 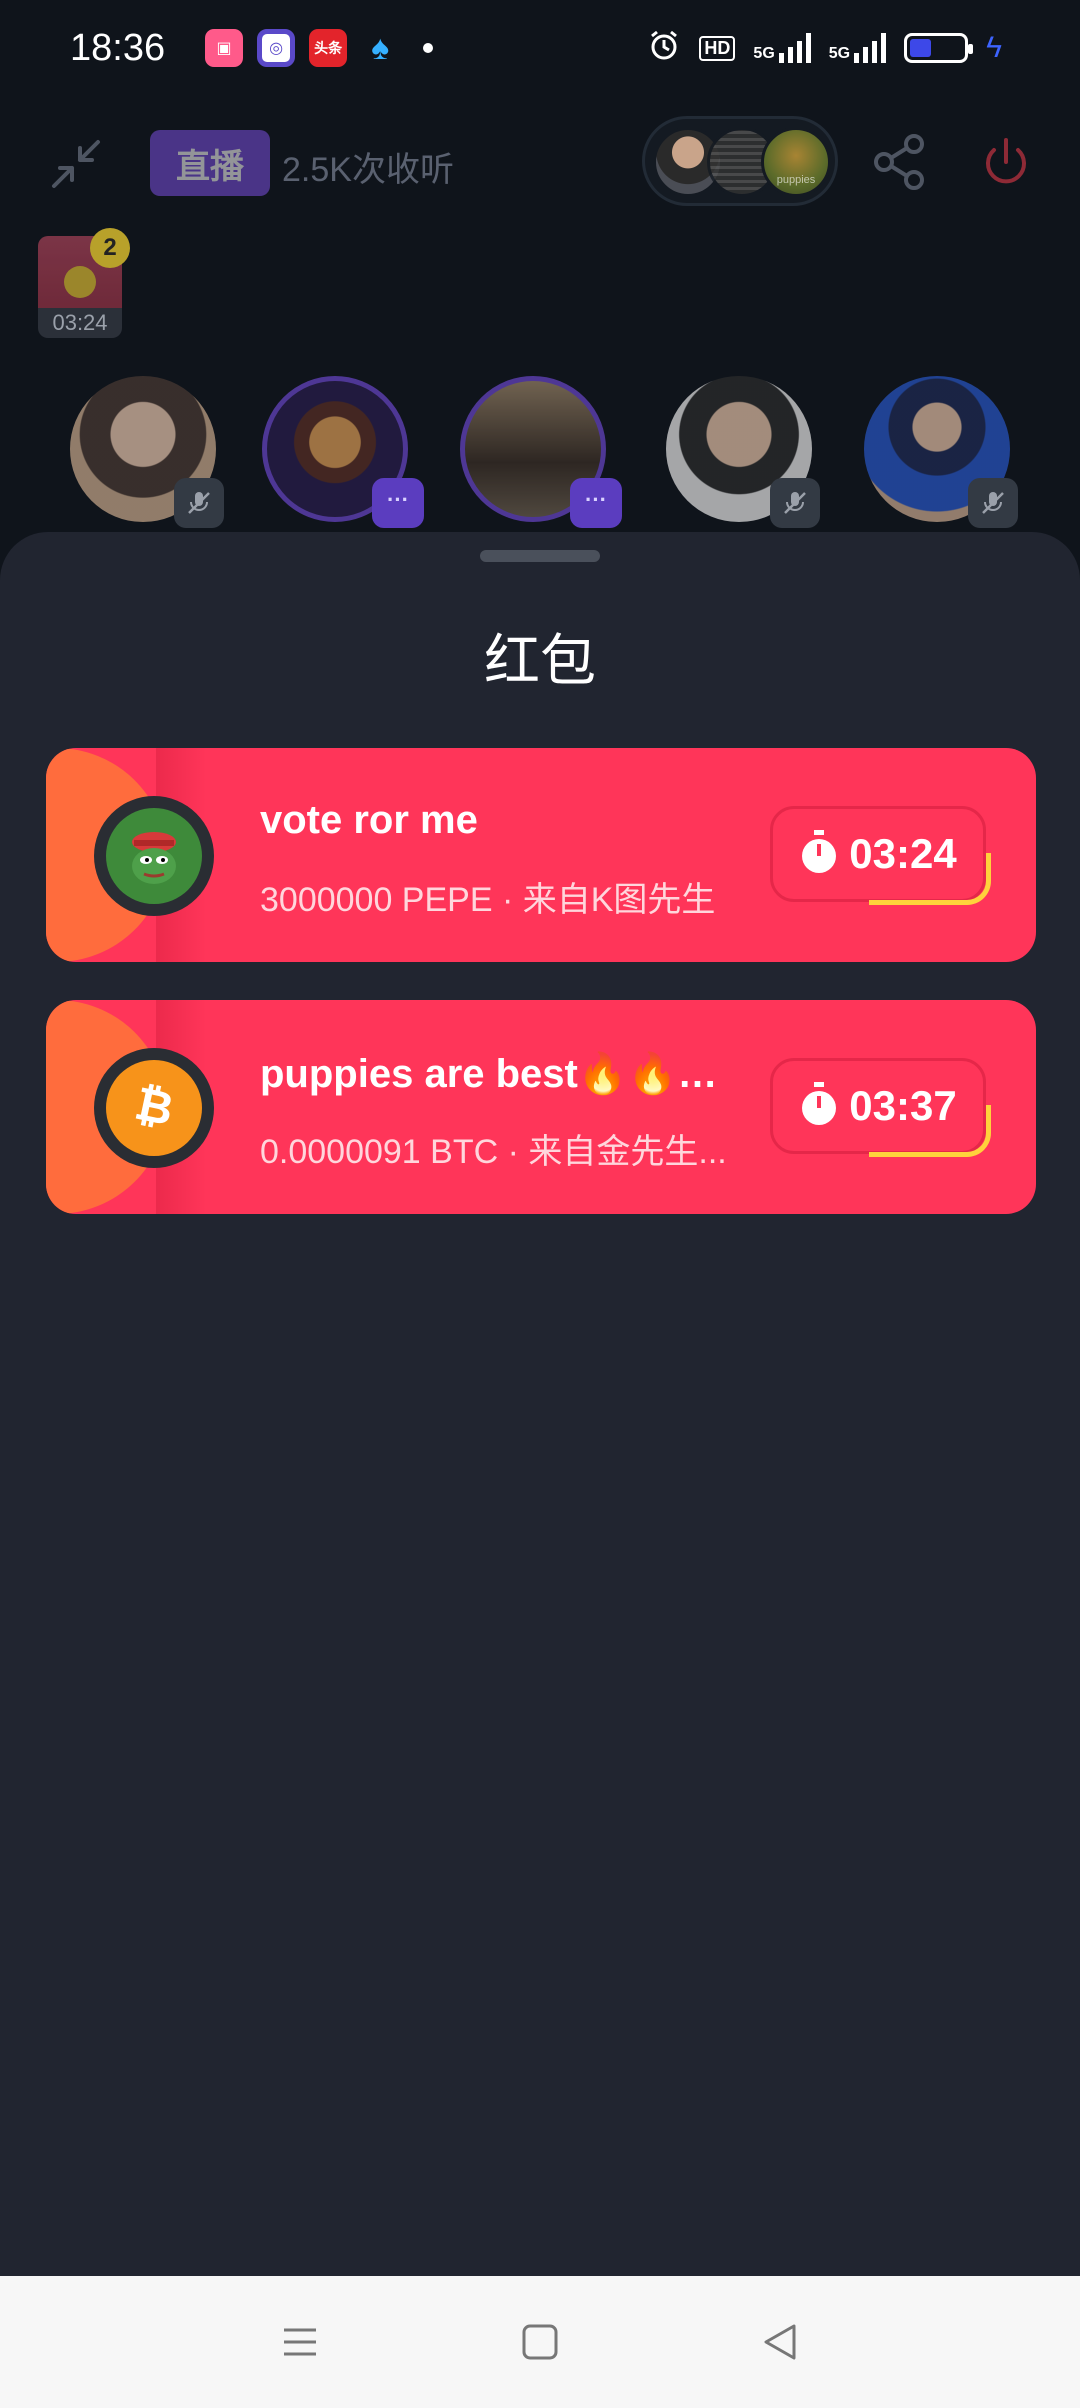 I want to click on power-icon, so click(x=1006, y=162).